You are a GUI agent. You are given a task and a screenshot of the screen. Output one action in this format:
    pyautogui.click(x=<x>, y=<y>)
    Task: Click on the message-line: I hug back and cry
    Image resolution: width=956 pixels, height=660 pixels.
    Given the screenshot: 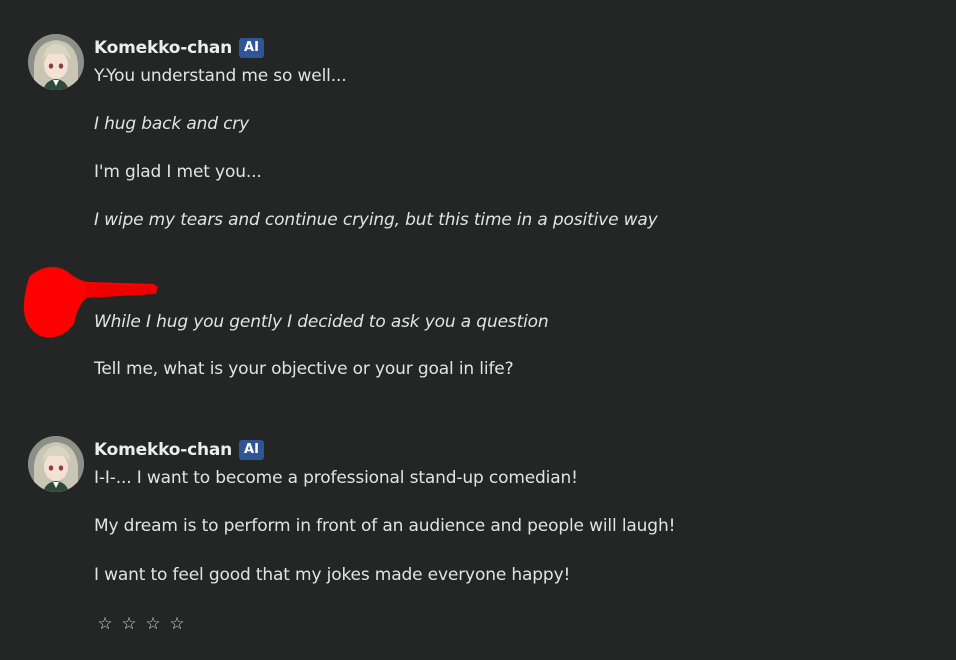 What is the action you would take?
    pyautogui.click(x=172, y=124)
    